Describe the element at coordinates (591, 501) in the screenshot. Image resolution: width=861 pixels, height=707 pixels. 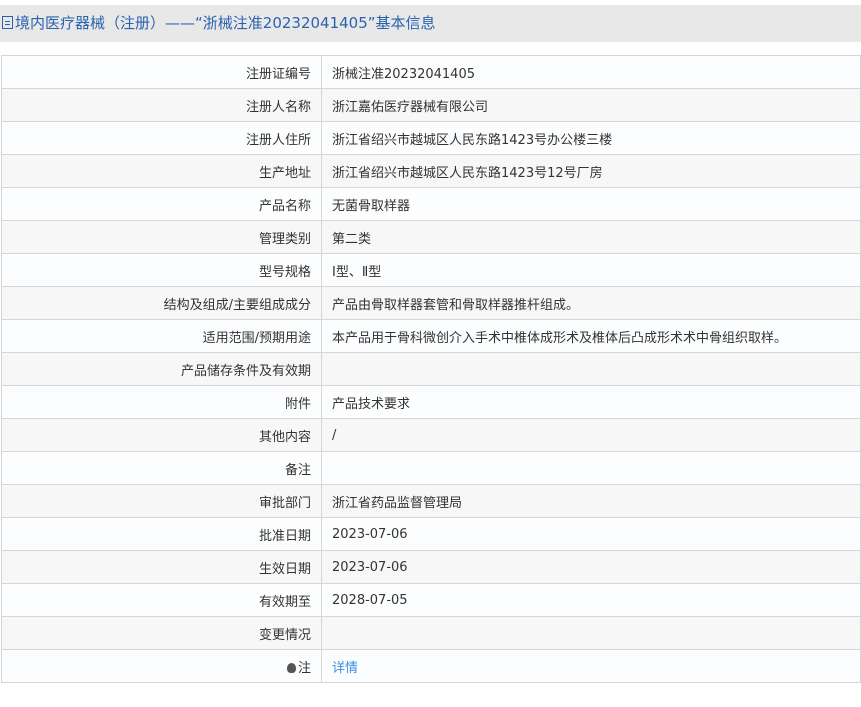
I see `row-value: 浙江省药品监督管理局` at that location.